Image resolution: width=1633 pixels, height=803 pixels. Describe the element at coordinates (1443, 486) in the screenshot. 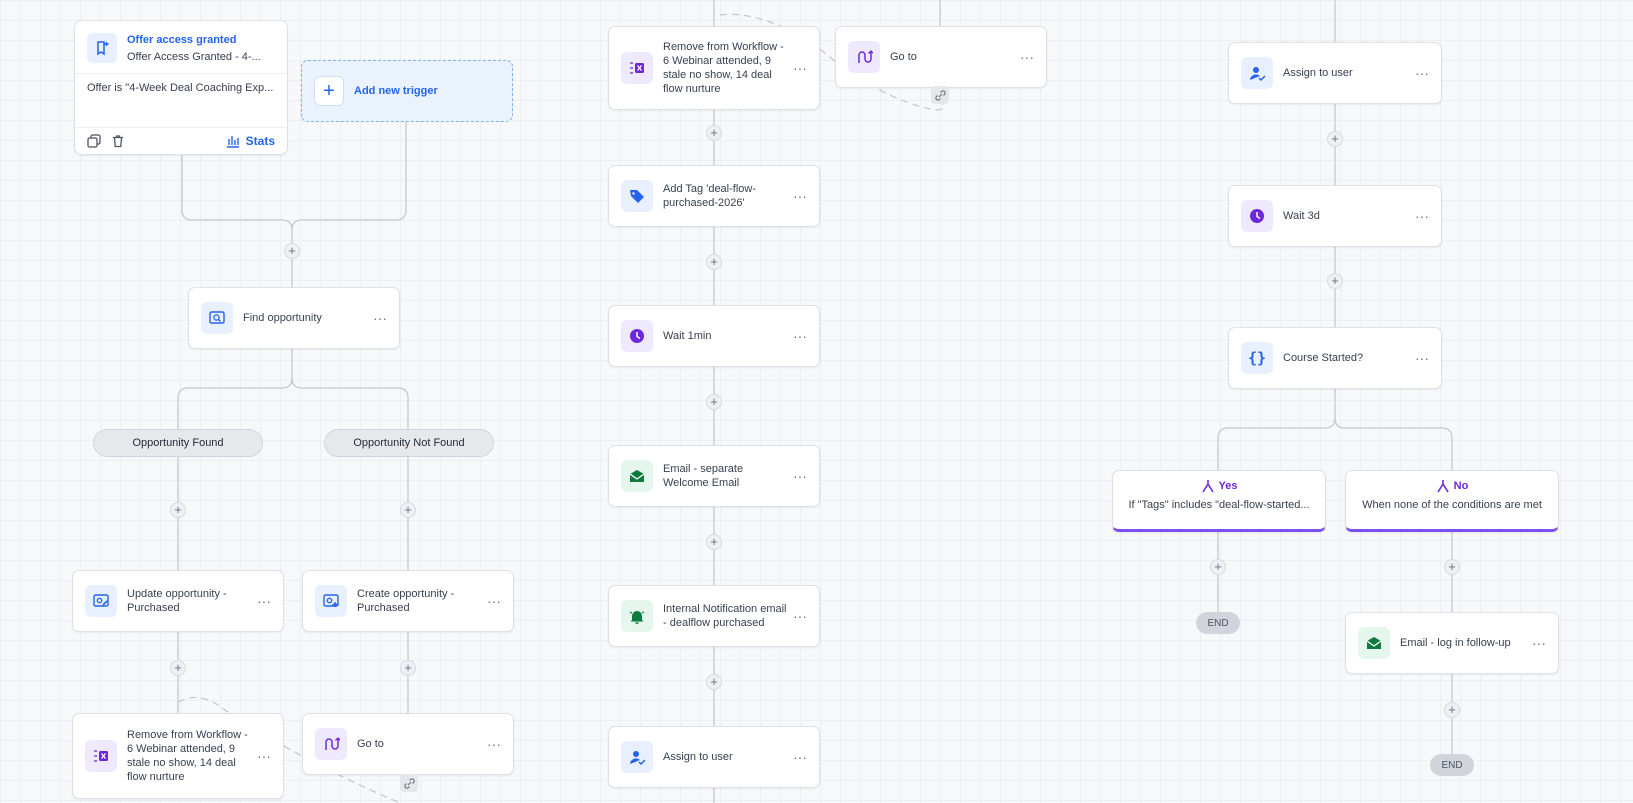

I see `branch-fork-icon` at that location.